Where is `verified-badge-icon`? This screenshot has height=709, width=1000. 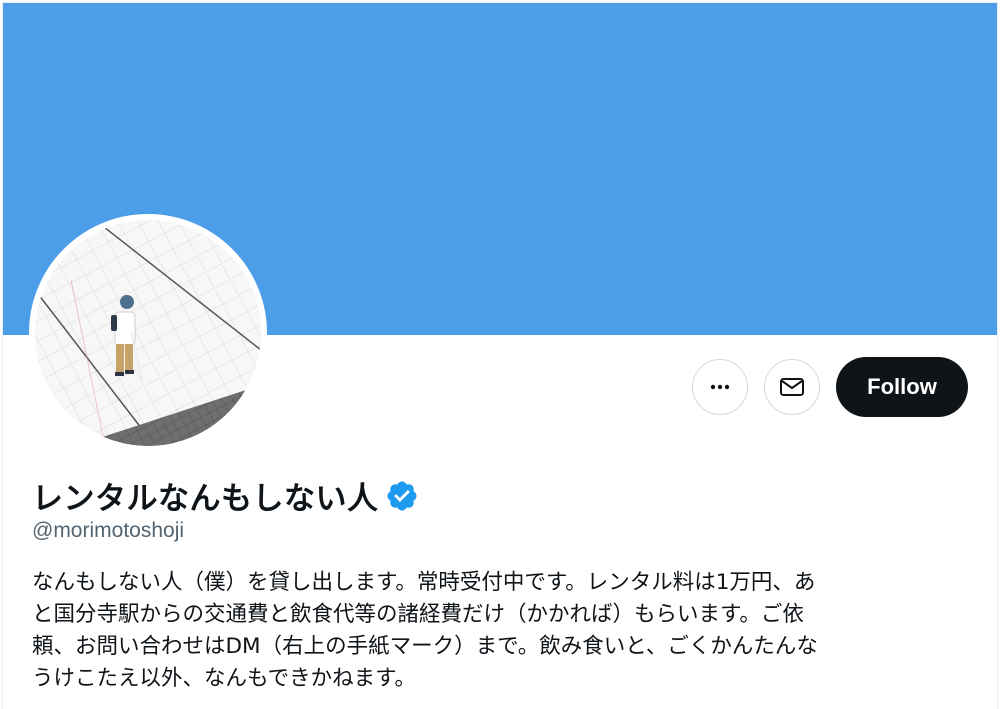 verified-badge-icon is located at coordinates (401, 495).